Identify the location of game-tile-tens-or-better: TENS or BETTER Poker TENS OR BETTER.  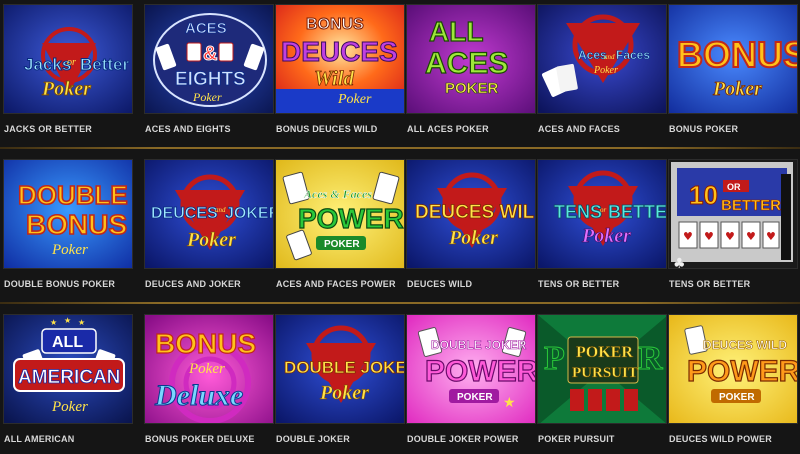
(602, 229).